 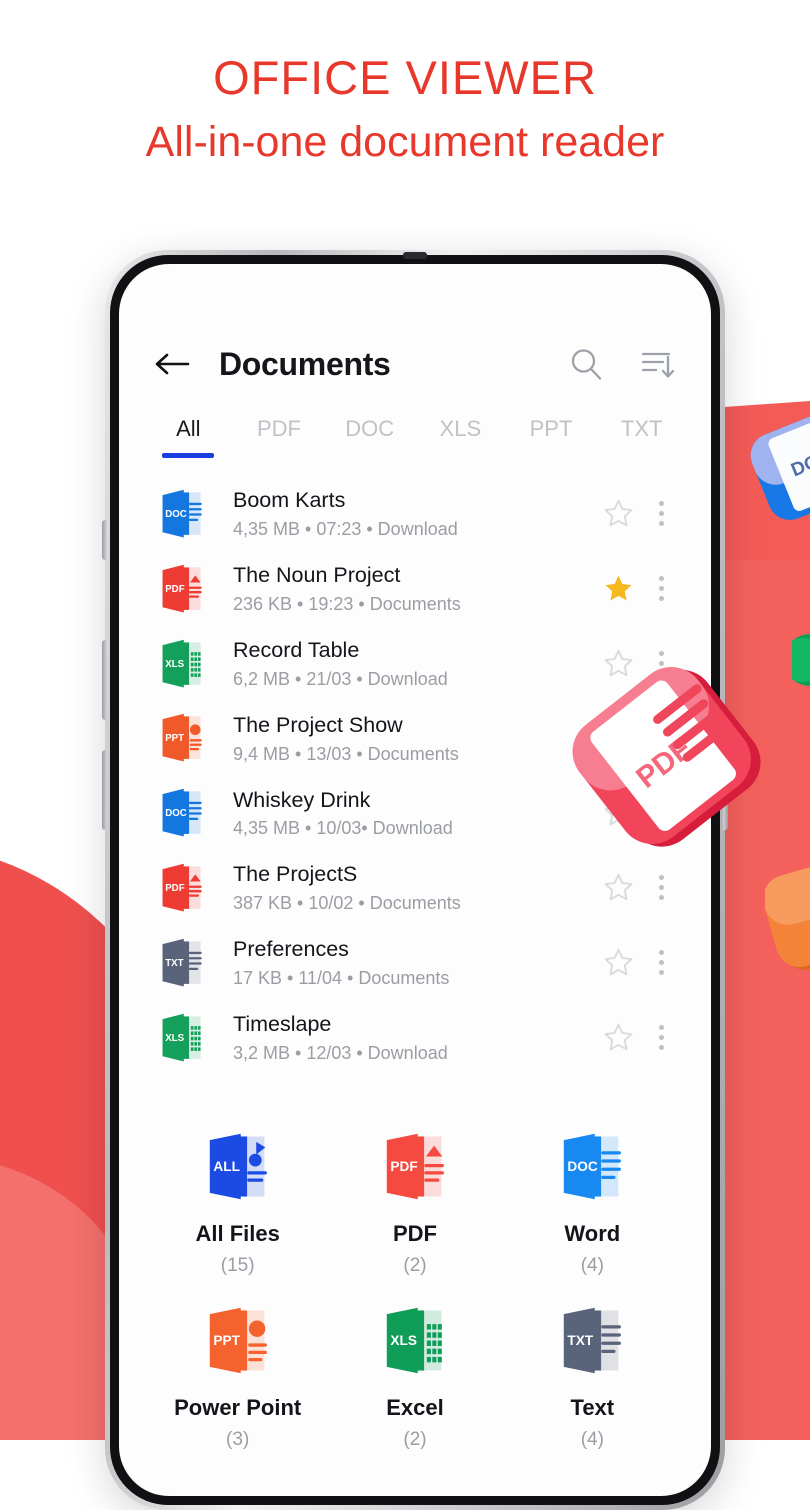 I want to click on category-icon-all: ALL, so click(x=238, y=1166).